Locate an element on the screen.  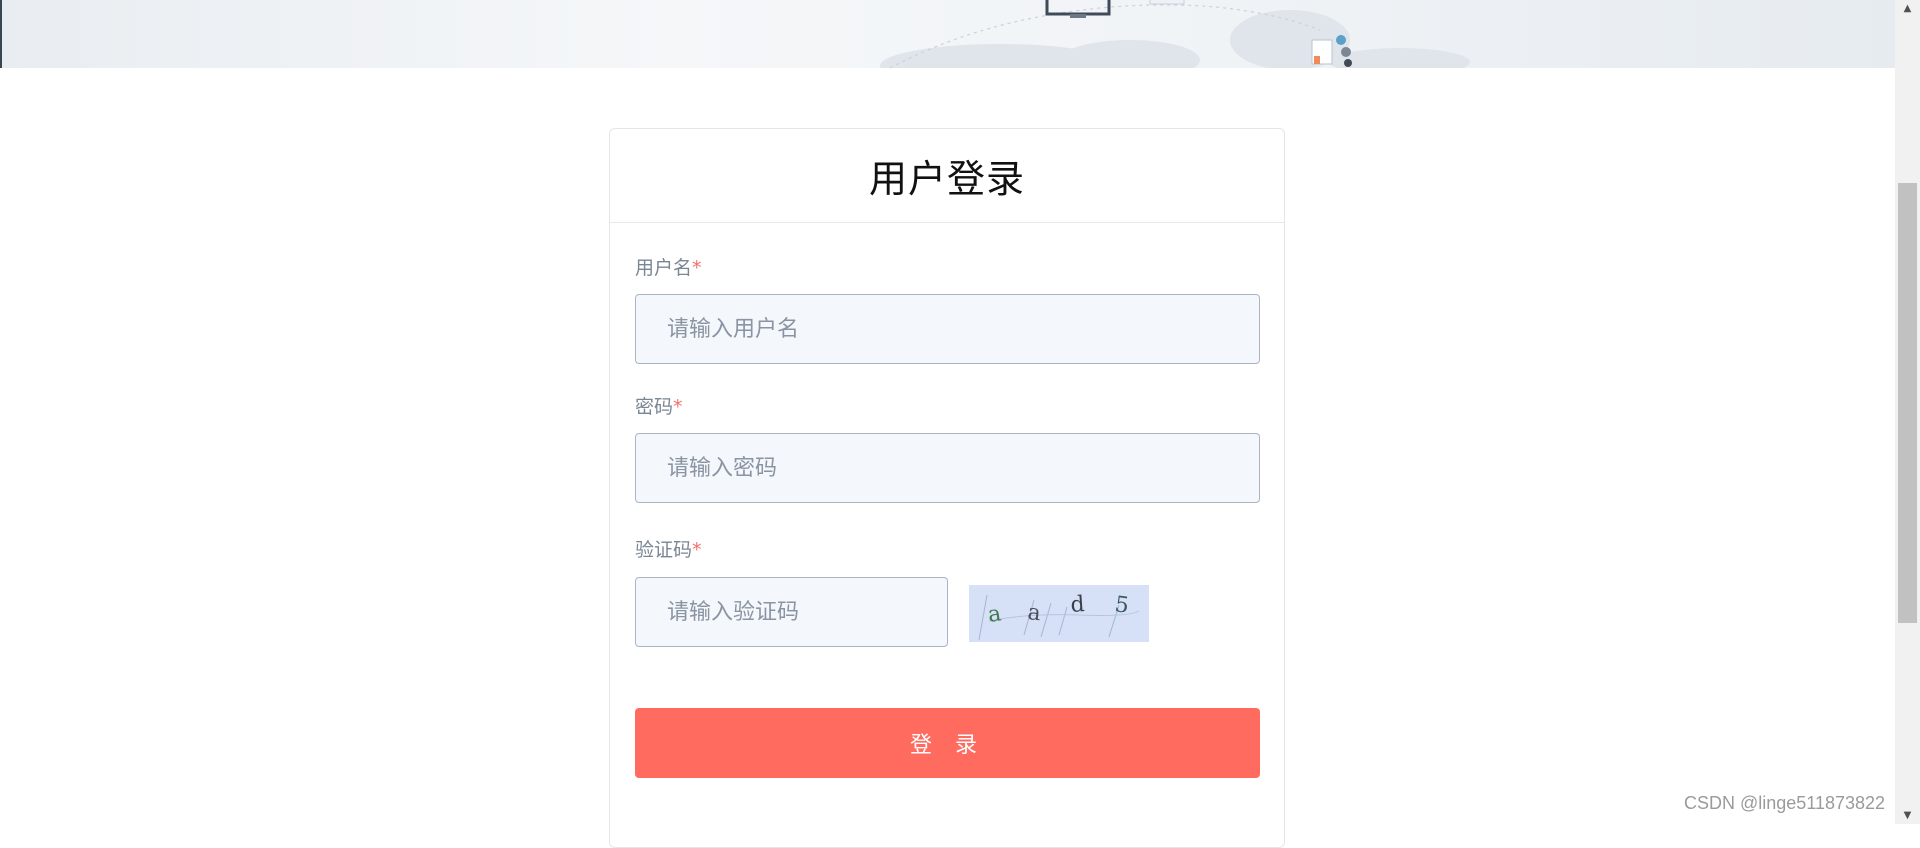
scroll-thumb is located at coordinates (1907, 403).